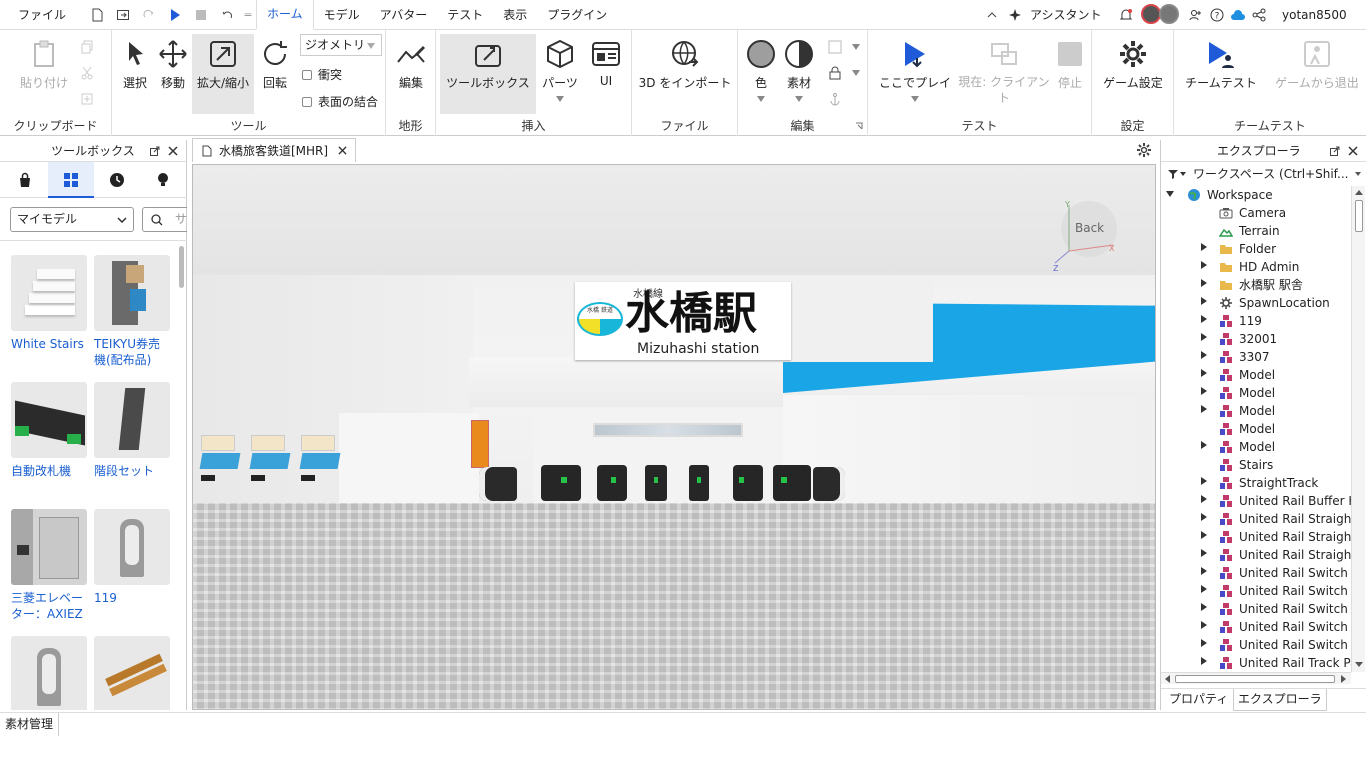 The width and height of the screenshot is (1366, 768). What do you see at coordinates (71, 180) in the screenshot?
I see `tab-inventory` at bounding box center [71, 180].